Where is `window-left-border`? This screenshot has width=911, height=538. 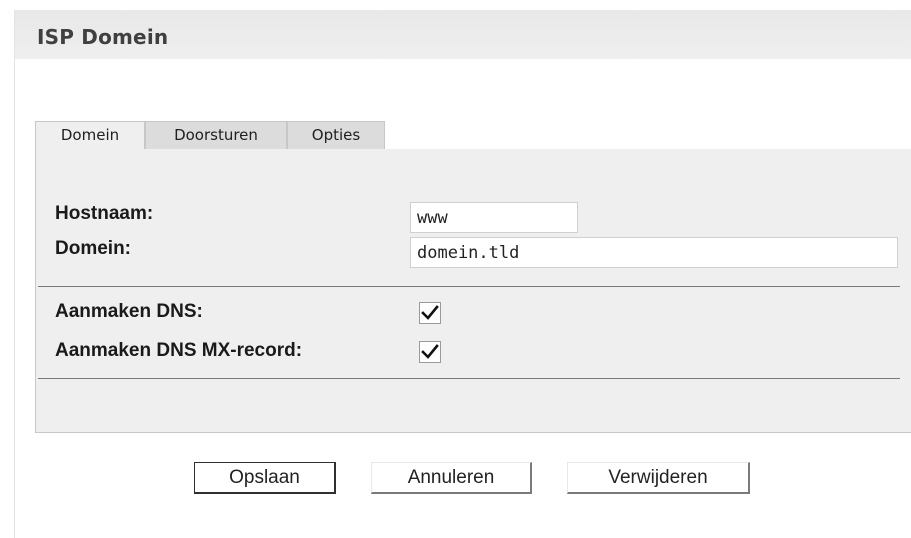
window-left-border is located at coordinates (14, 274).